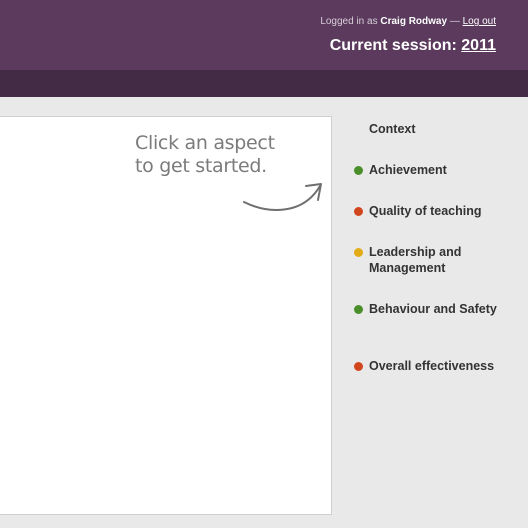 This screenshot has height=528, width=528. Describe the element at coordinates (205, 143) in the screenshot. I see `hint-line-1: Click an aspect` at that location.